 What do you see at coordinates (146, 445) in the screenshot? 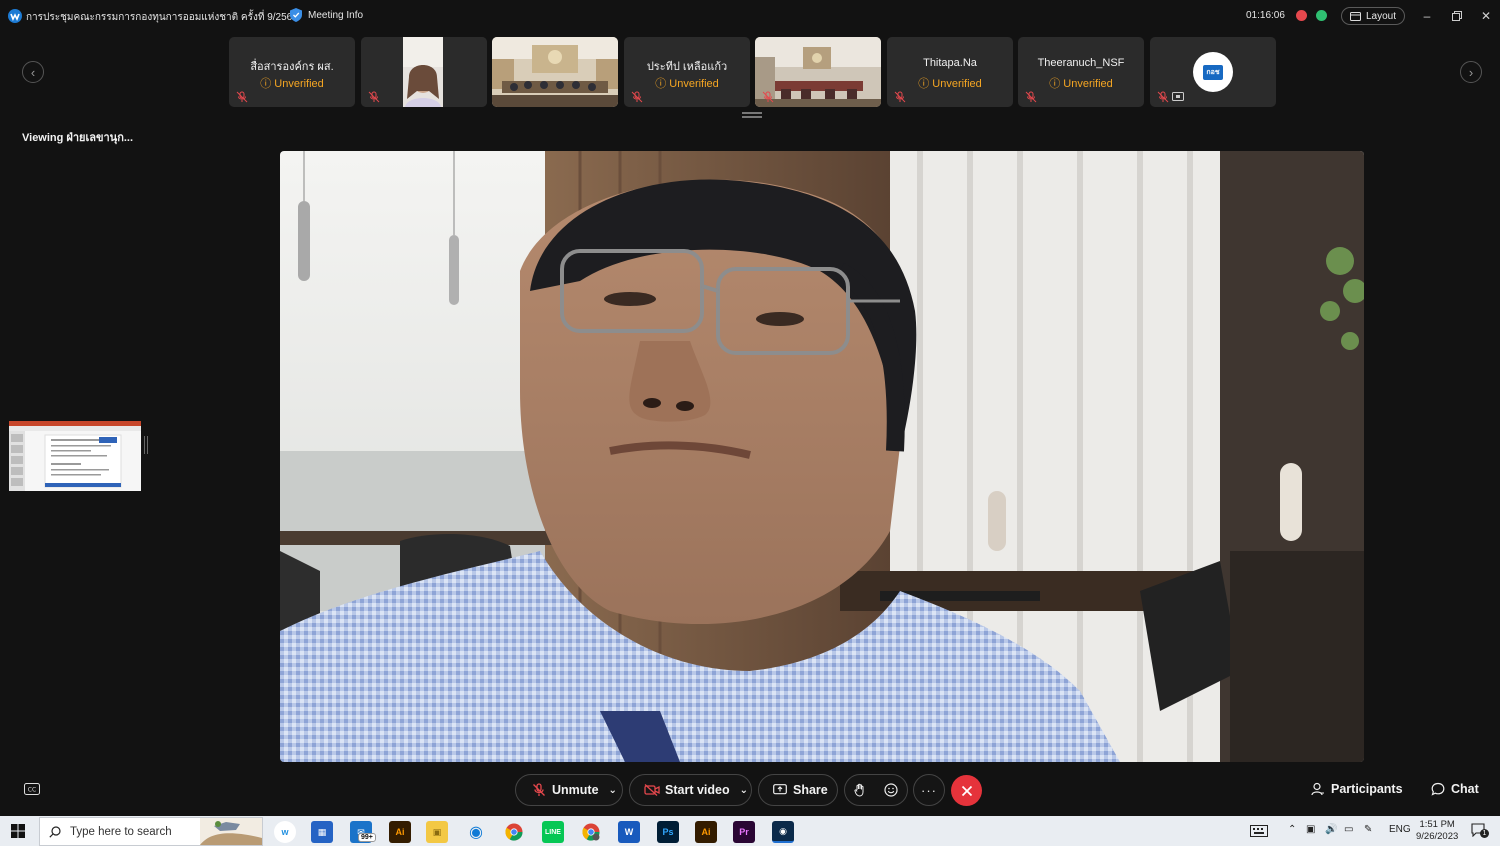
I see `thumbnail-resize-handle` at bounding box center [146, 445].